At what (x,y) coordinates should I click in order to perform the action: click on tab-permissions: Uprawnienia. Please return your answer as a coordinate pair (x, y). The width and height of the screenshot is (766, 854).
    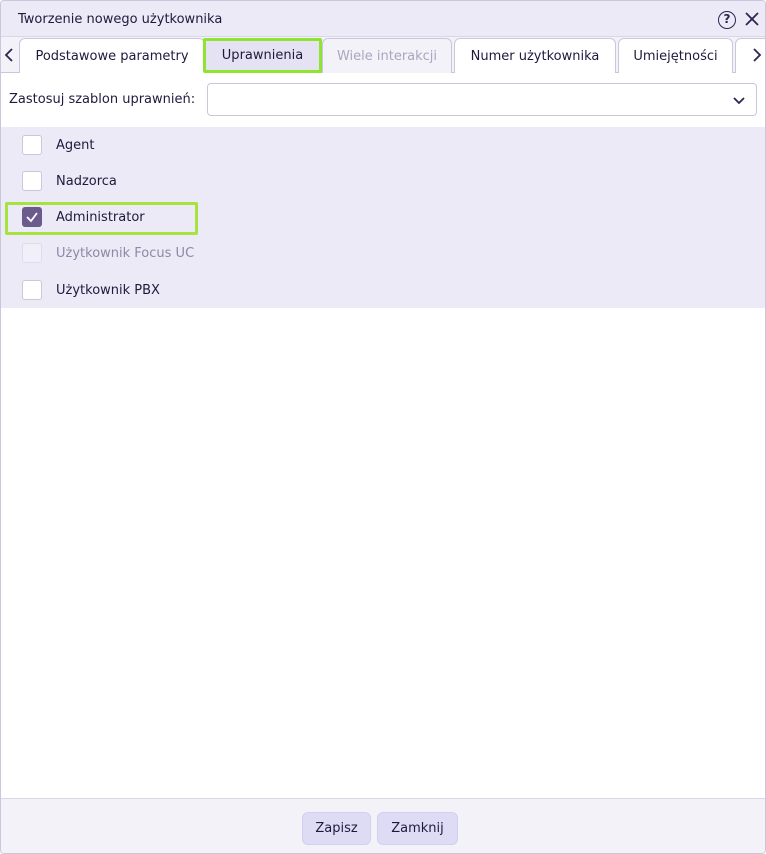
    Looking at the image, I should click on (262, 55).